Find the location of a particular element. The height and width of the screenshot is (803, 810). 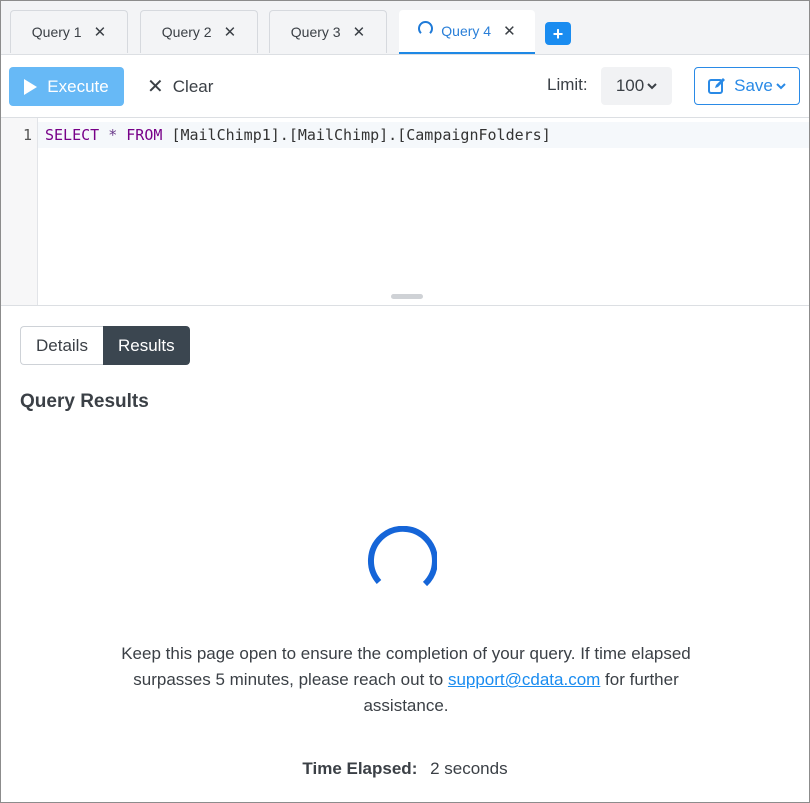

sql-keyword: SELECT is located at coordinates (72, 135).